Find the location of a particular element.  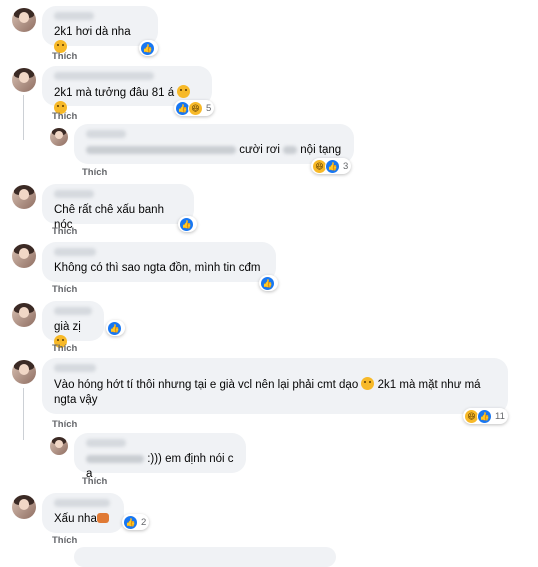

reaction-count: 3 is located at coordinates (346, 166).